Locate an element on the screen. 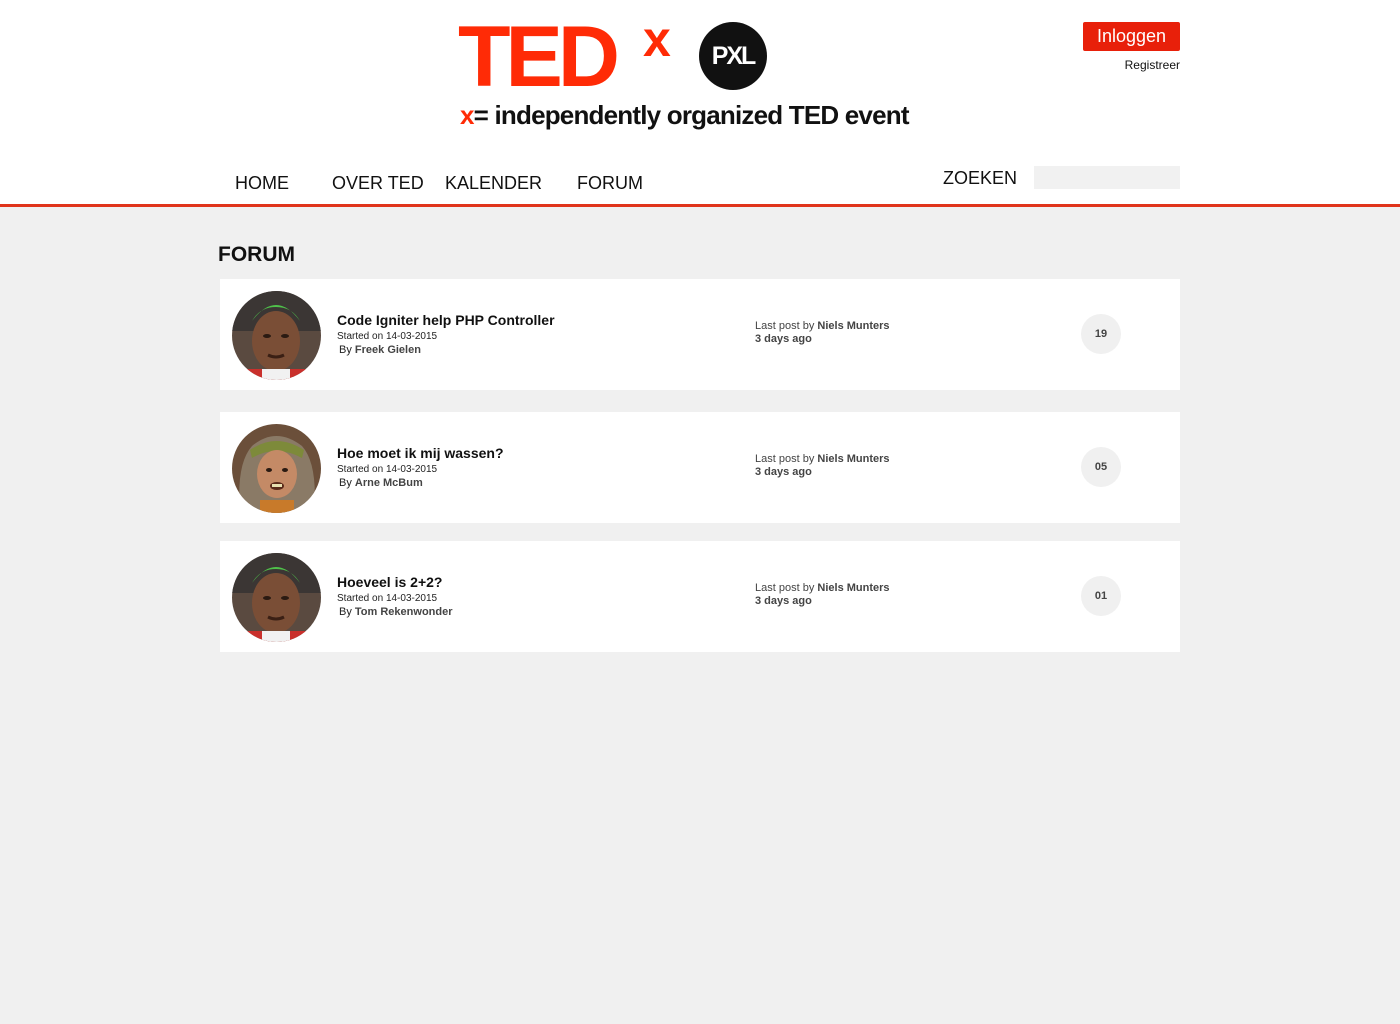  thread-reply-count: 01 is located at coordinates (1101, 596).